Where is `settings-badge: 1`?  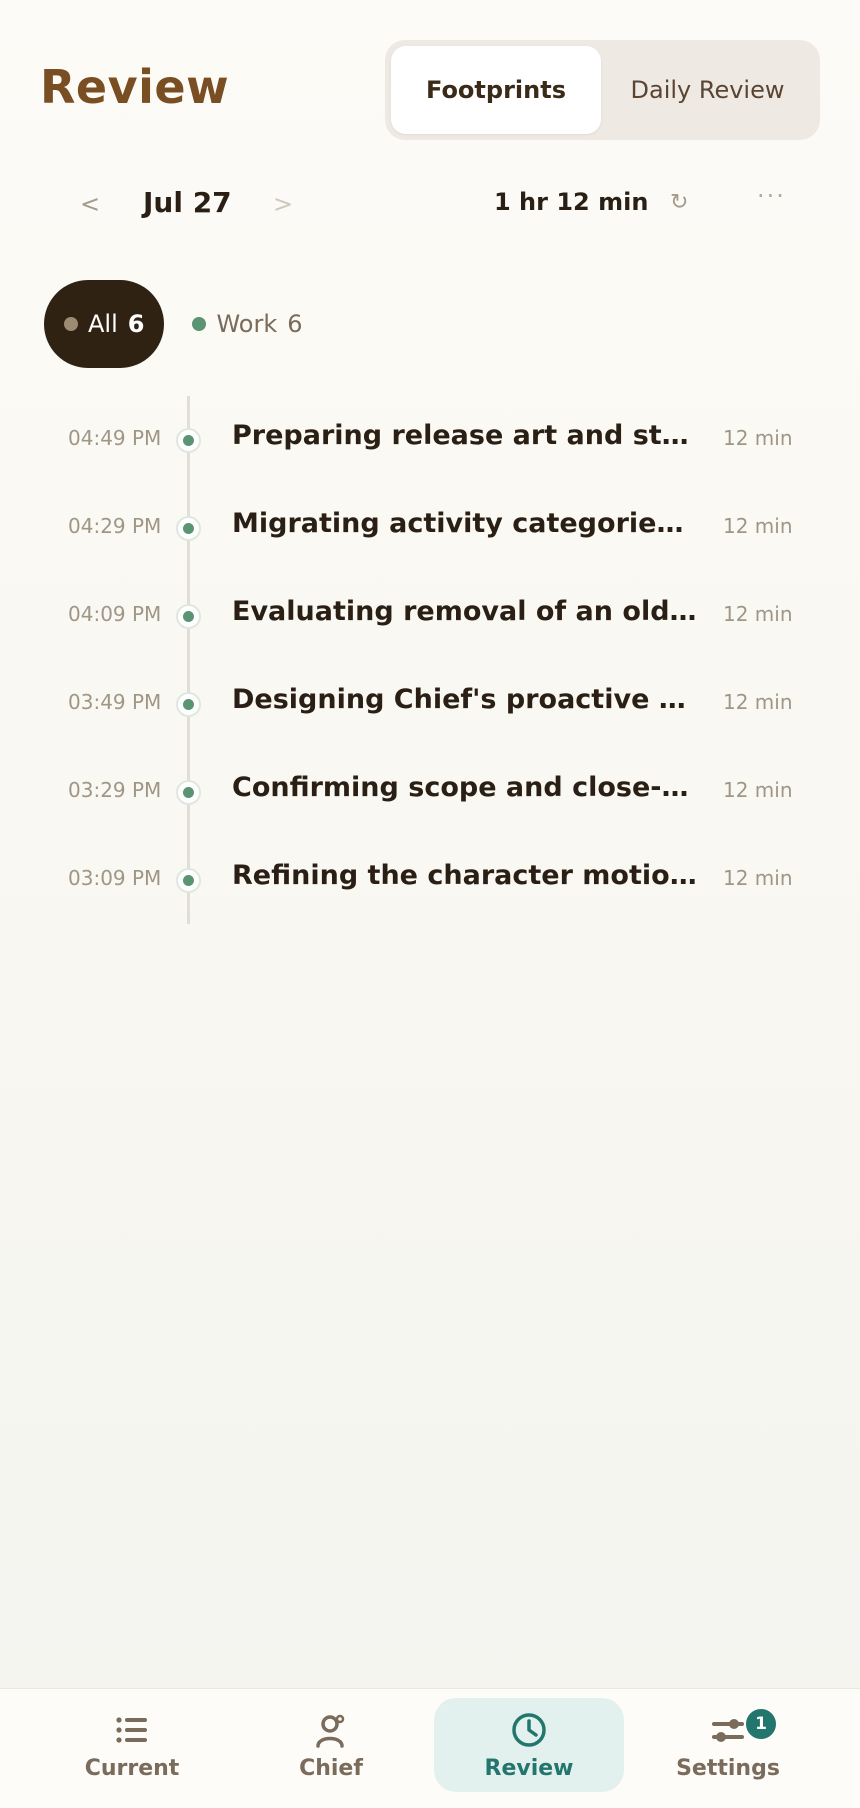
settings-badge: 1 is located at coordinates (761, 1724).